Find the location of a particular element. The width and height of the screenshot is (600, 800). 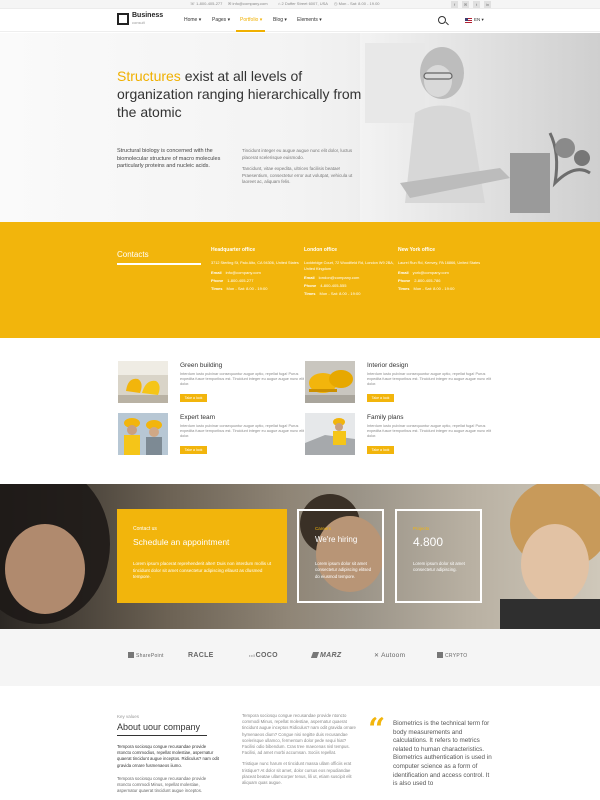

nav-portfolio: Portfolio ▾ is located at coordinates (251, 20).